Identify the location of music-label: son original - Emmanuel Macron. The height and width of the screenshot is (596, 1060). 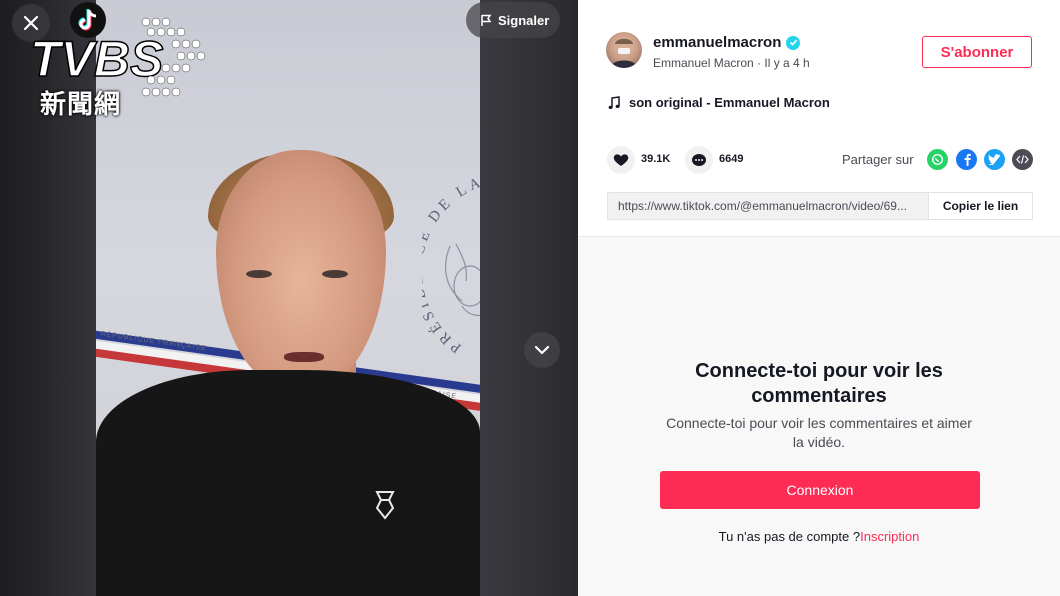
(729, 102).